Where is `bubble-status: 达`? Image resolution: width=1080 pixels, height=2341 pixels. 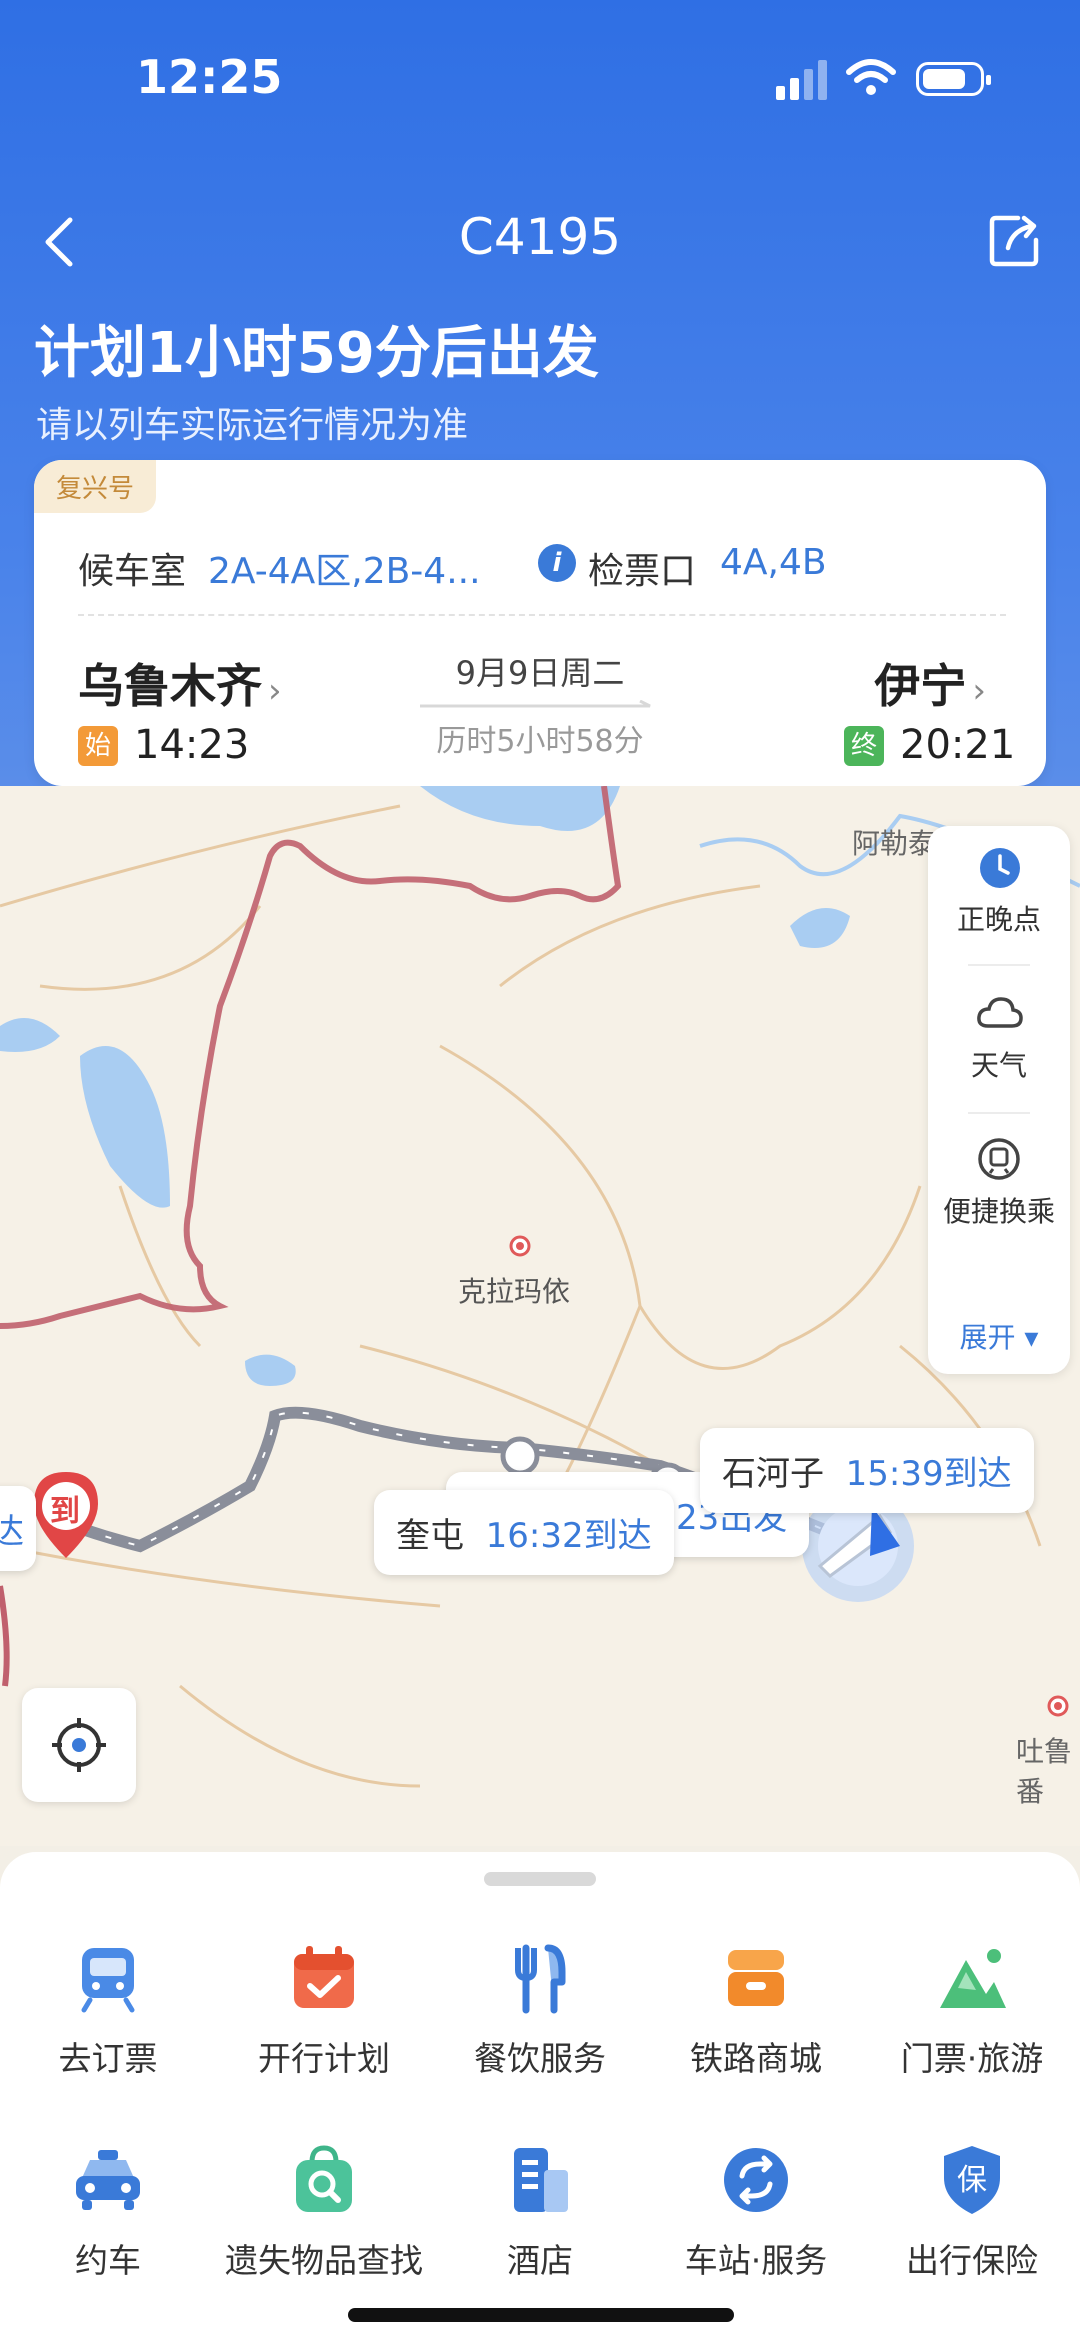 bubble-status: 达 is located at coordinates (12, 1532).